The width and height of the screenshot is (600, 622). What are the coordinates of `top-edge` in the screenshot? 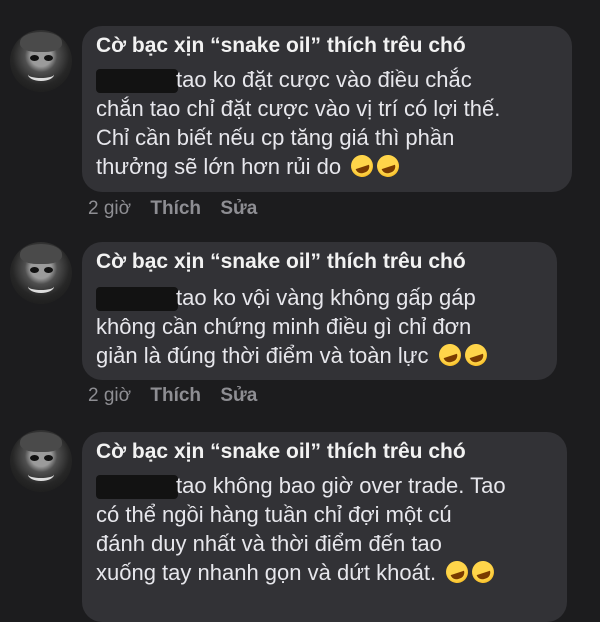 It's located at (300, 3).